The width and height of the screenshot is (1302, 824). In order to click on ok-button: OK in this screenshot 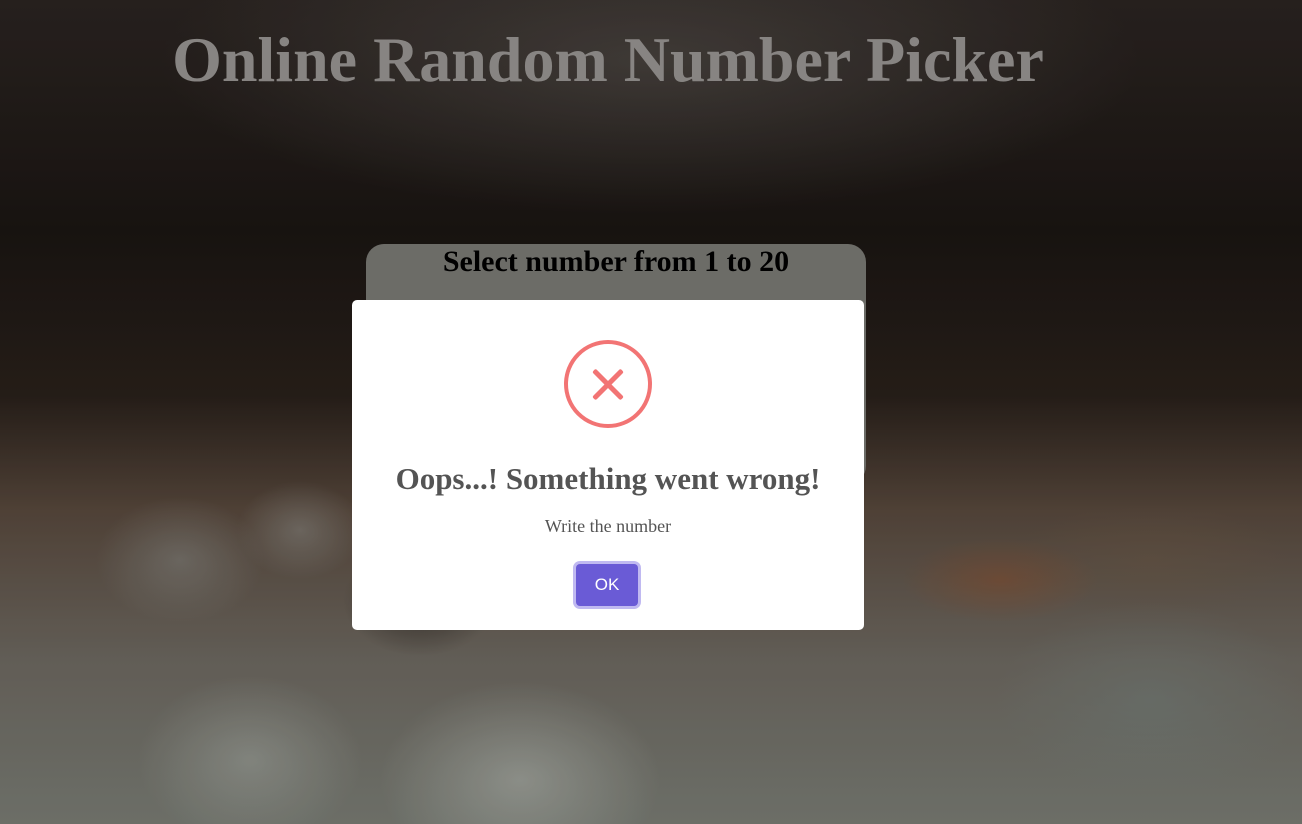, I will do `click(607, 585)`.